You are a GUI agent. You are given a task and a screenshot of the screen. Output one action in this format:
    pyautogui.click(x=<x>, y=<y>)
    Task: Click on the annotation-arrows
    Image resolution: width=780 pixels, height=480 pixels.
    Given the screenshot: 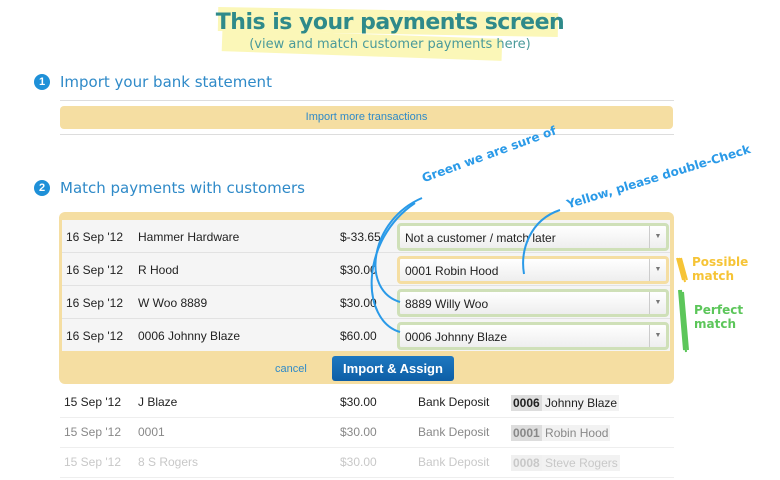 What is the action you would take?
    pyautogui.click(x=529, y=275)
    